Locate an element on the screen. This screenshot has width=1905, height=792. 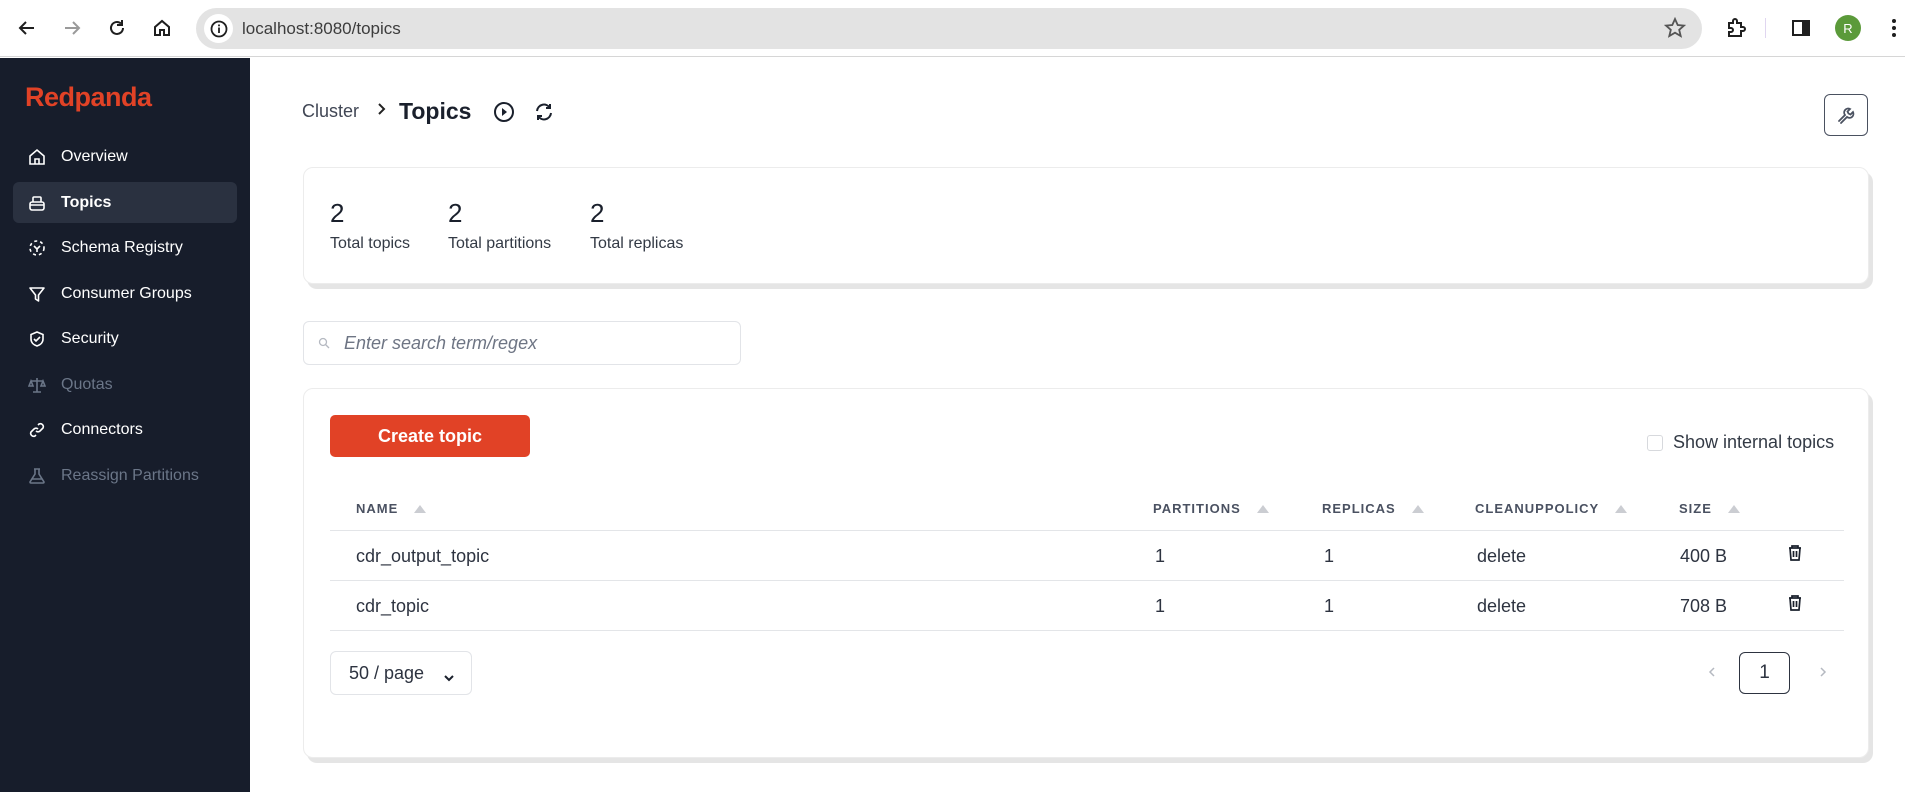
column-header-name: NAME is located at coordinates (391, 508).